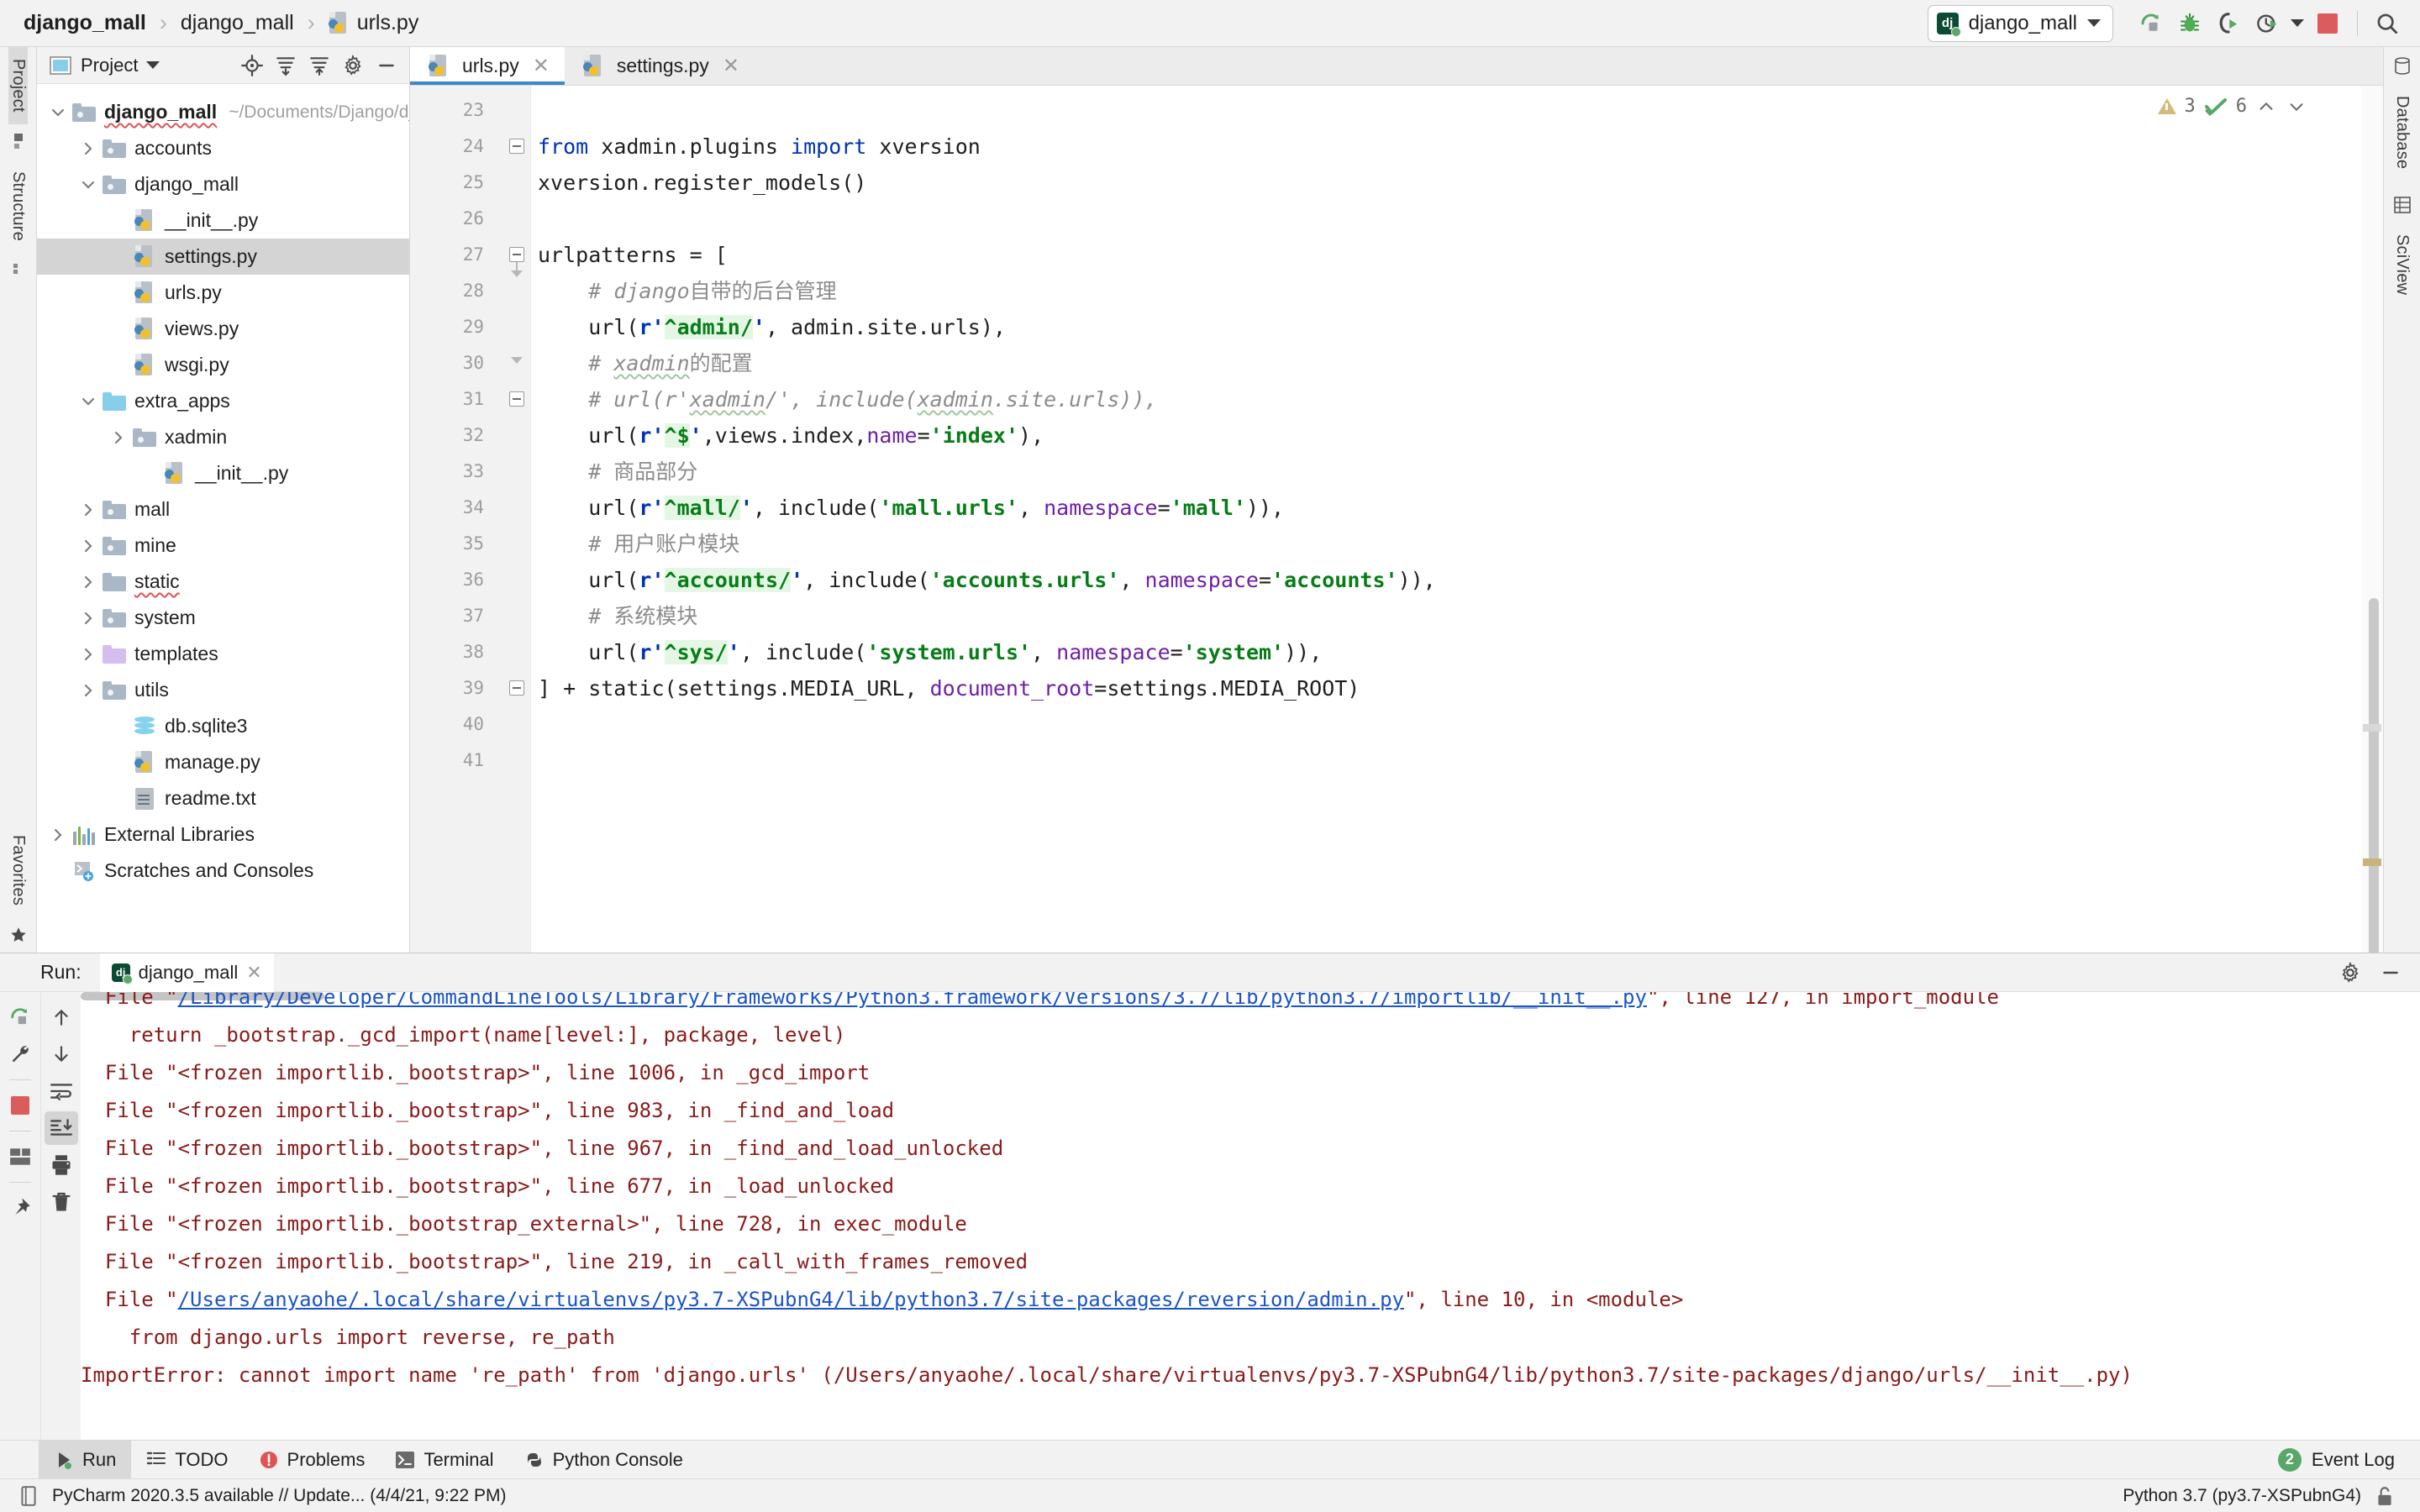 This screenshot has width=2420, height=1512. What do you see at coordinates (2189, 23) in the screenshot?
I see `debug-button` at bounding box center [2189, 23].